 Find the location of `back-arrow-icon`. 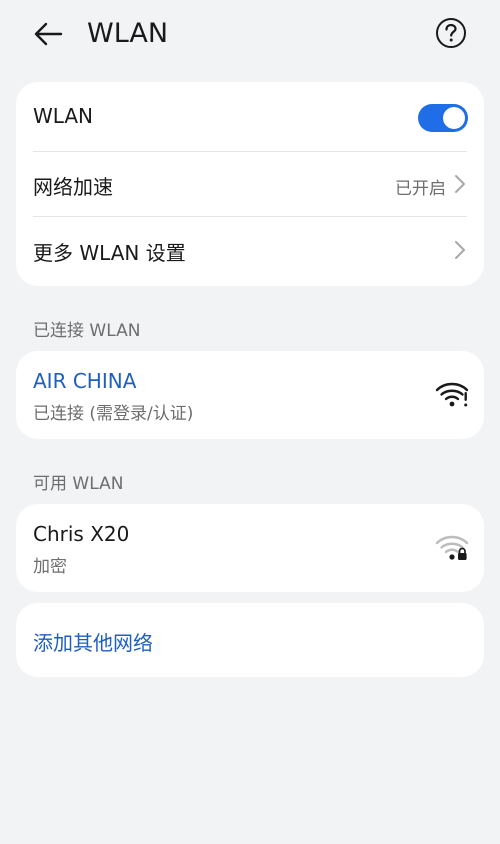

back-arrow-icon is located at coordinates (48, 34).